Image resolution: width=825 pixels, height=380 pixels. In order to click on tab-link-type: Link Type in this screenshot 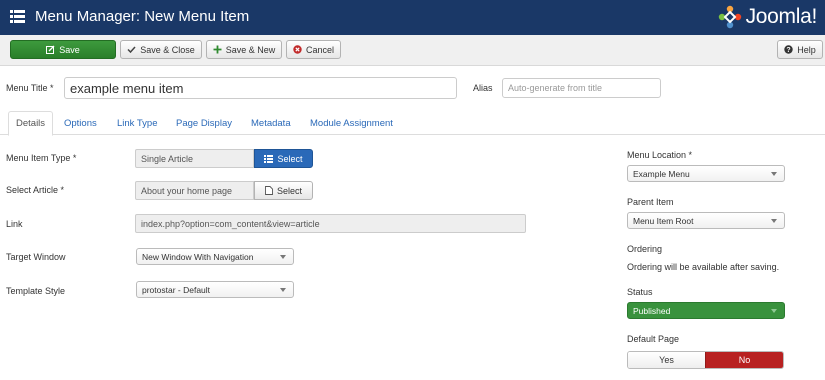, I will do `click(137, 123)`.